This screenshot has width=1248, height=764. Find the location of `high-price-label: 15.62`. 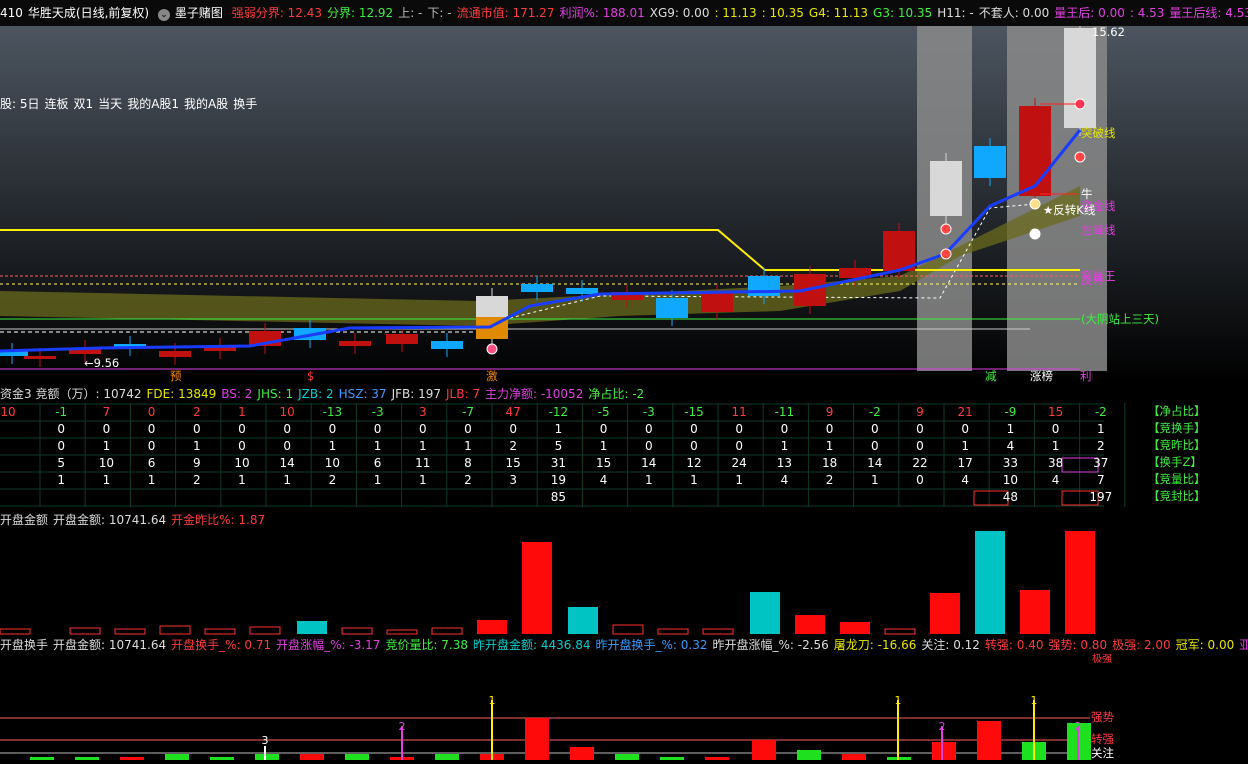

high-price-label: 15.62 is located at coordinates (1108, 32).